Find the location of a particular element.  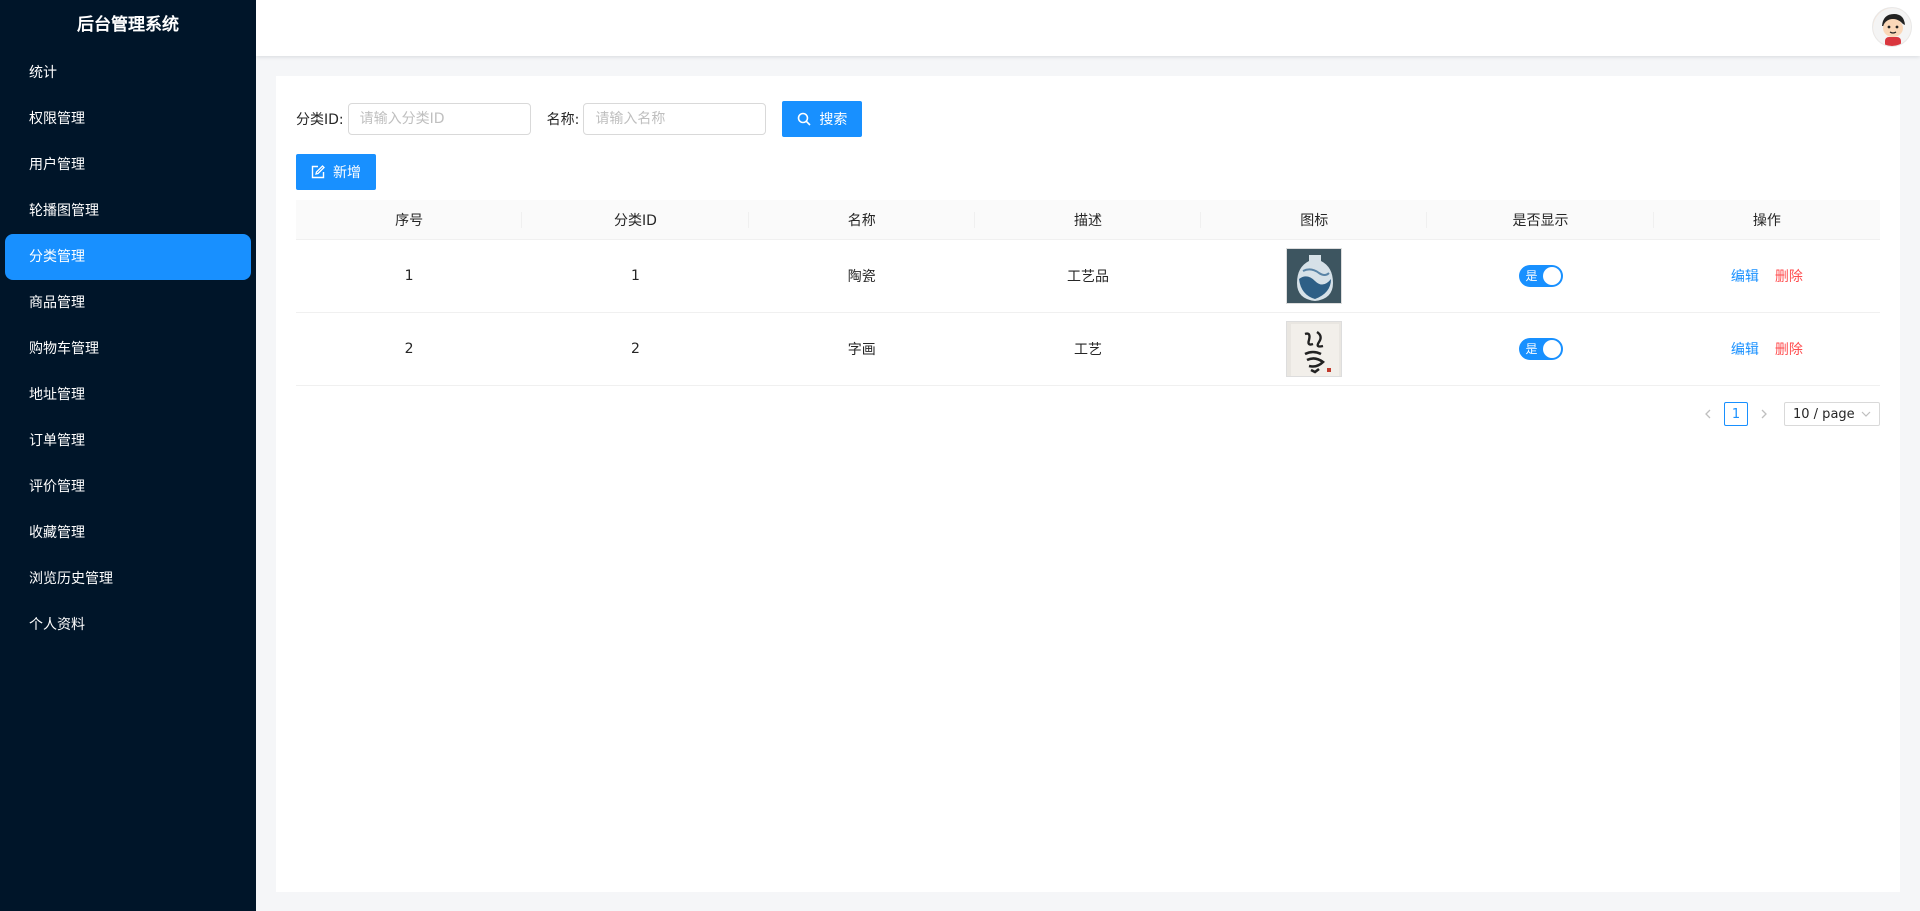

sidebar-item-cart: 购物车管理 is located at coordinates (128, 349).